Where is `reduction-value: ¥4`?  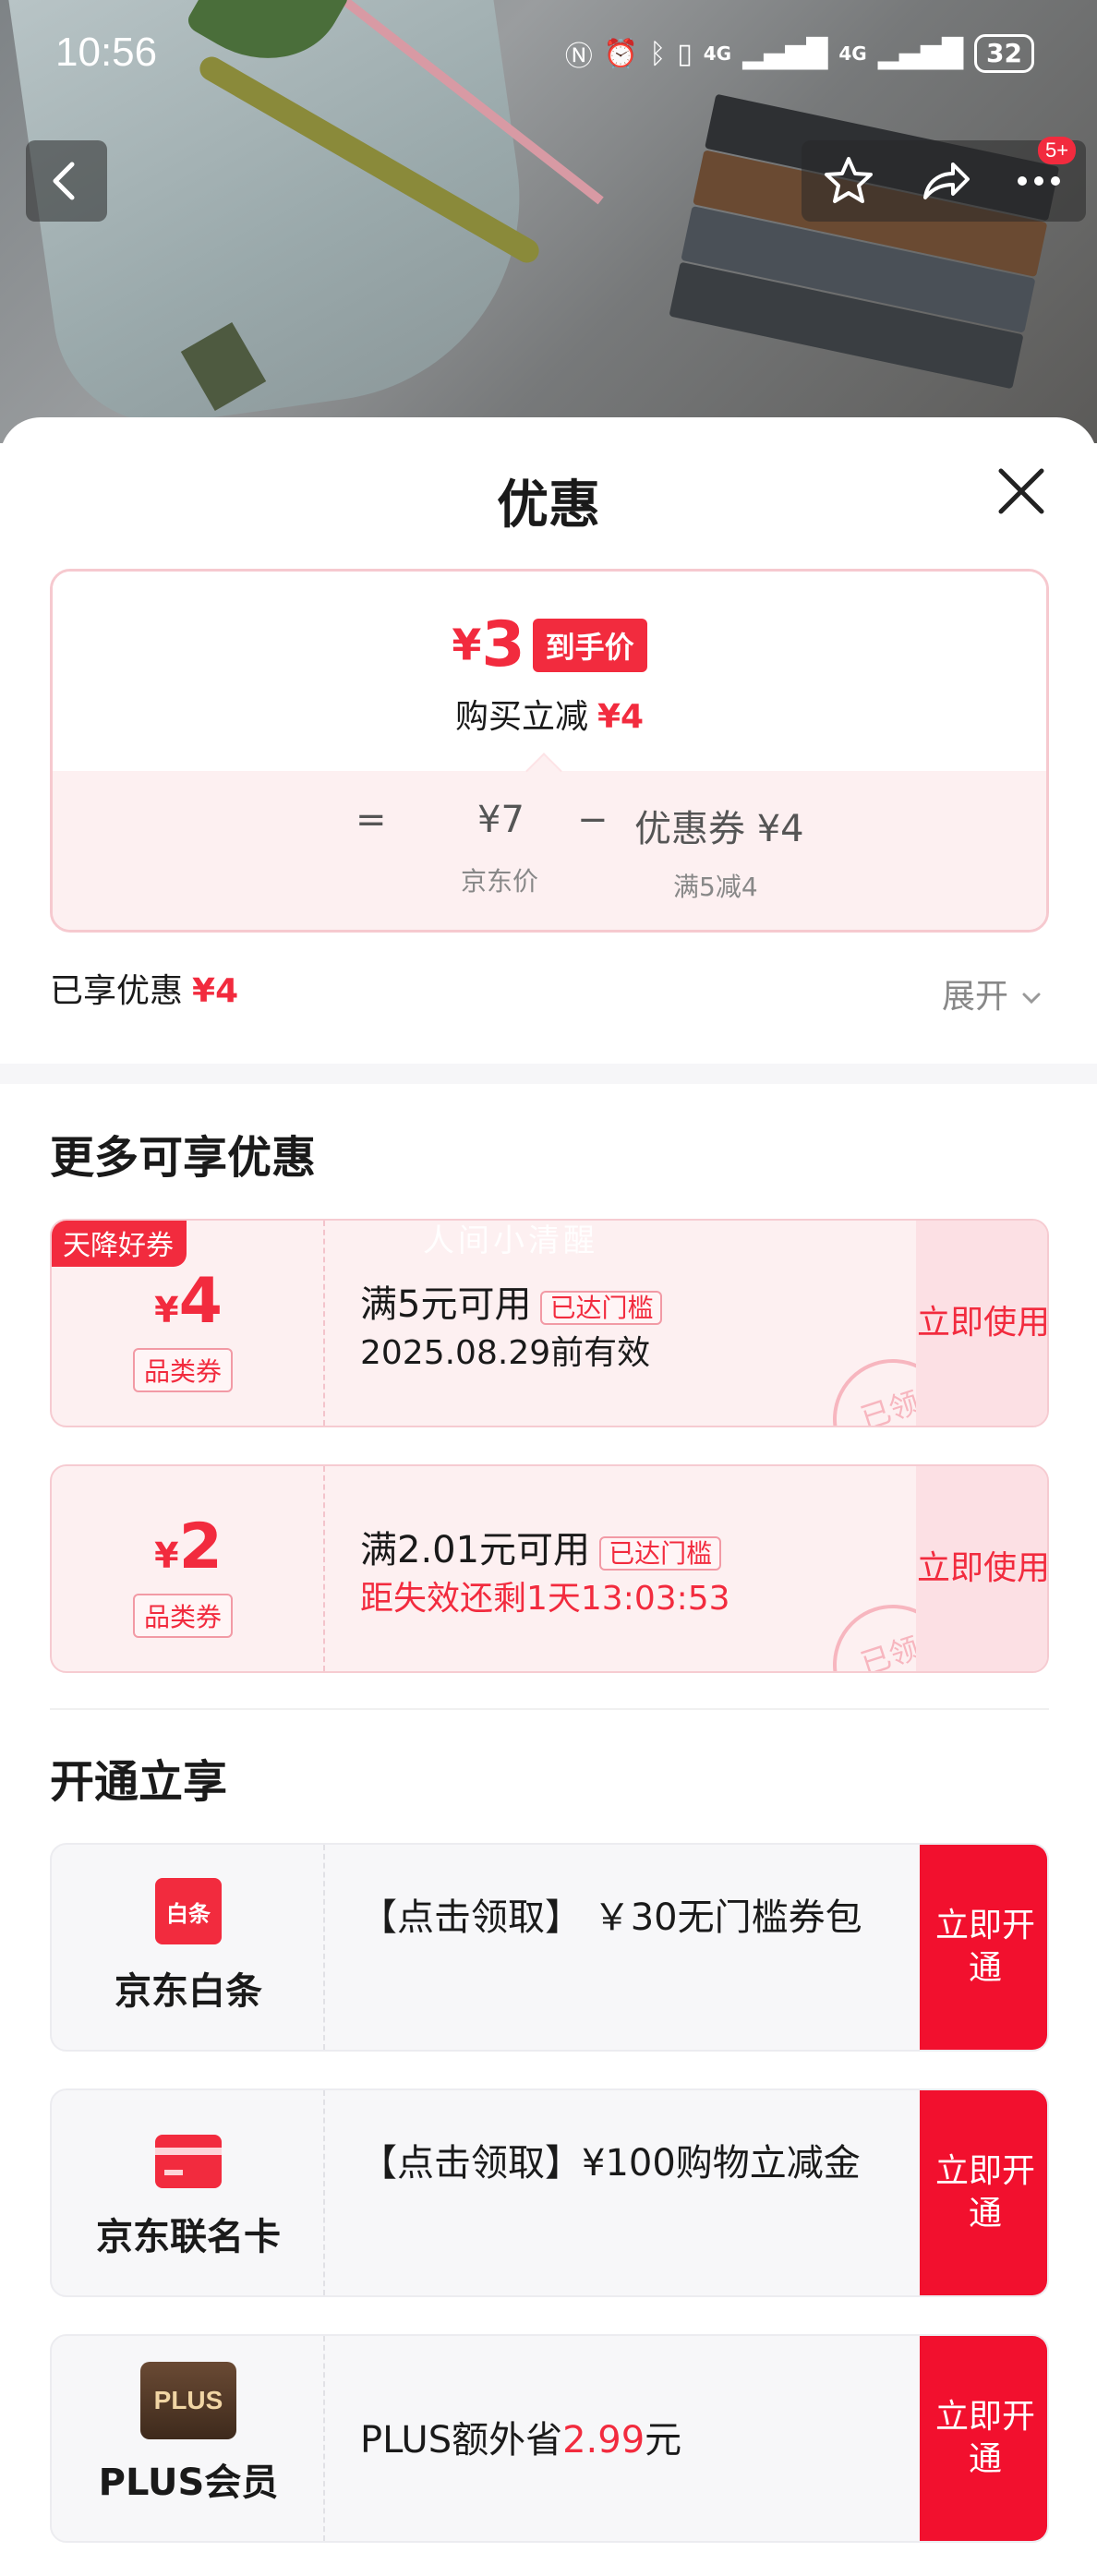
reduction-value: ¥4 is located at coordinates (621, 717).